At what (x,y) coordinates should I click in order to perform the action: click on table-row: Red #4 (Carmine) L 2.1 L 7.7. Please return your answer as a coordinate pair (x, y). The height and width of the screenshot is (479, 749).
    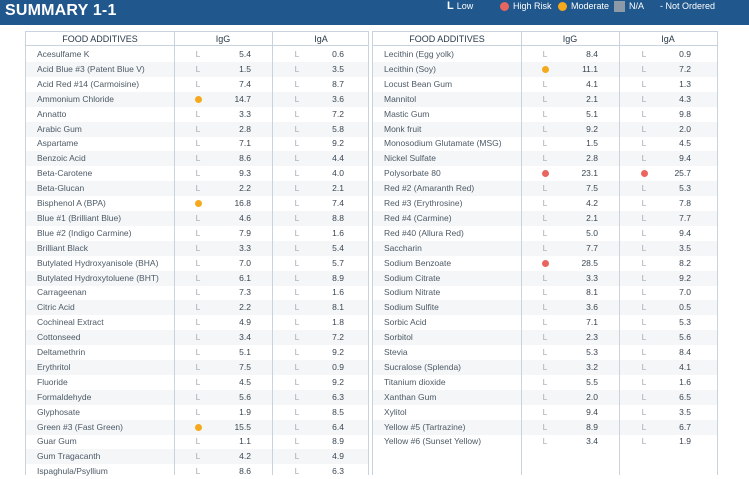
    Looking at the image, I should click on (545, 218).